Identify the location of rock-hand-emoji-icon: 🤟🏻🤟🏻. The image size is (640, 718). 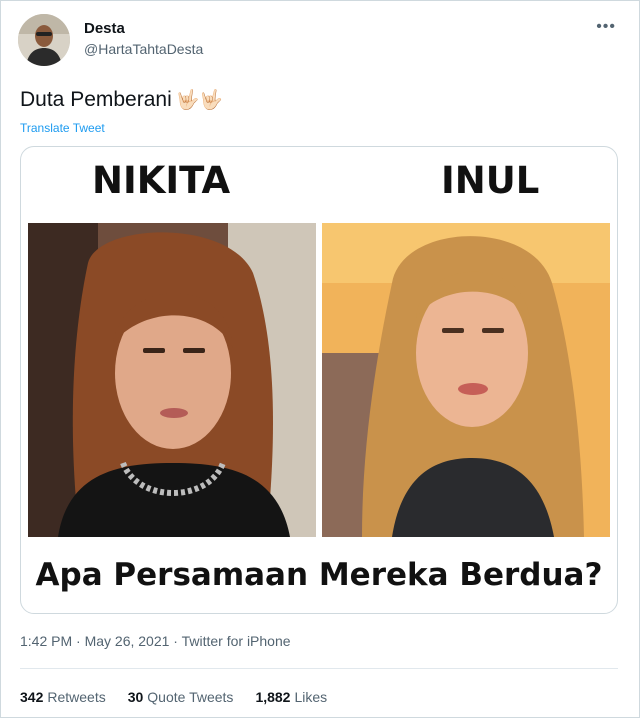
(199, 100).